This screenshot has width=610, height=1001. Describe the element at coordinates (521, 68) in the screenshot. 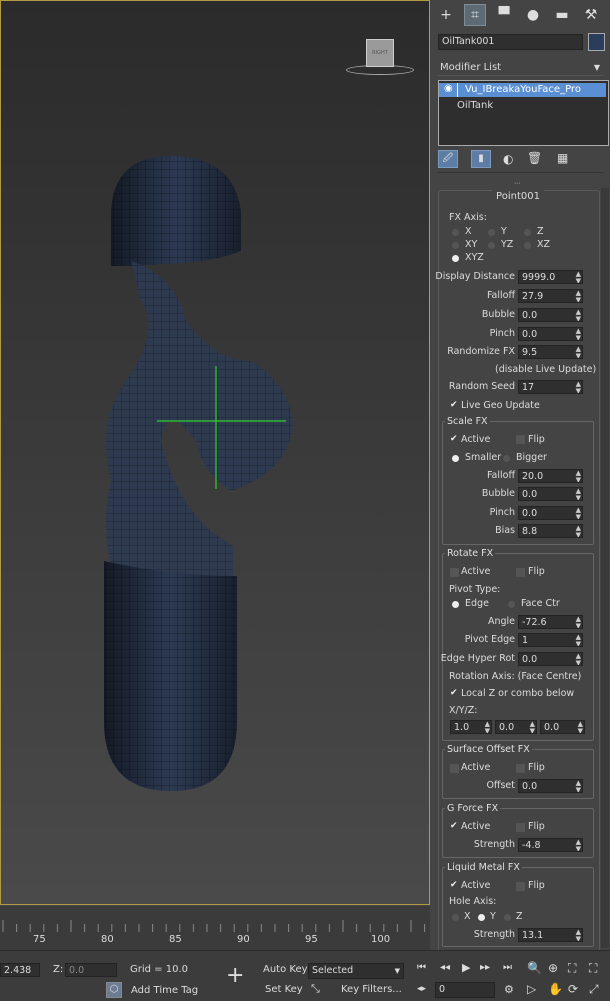

I see `modifier-list-dropdown: Modifier List ▼` at that location.